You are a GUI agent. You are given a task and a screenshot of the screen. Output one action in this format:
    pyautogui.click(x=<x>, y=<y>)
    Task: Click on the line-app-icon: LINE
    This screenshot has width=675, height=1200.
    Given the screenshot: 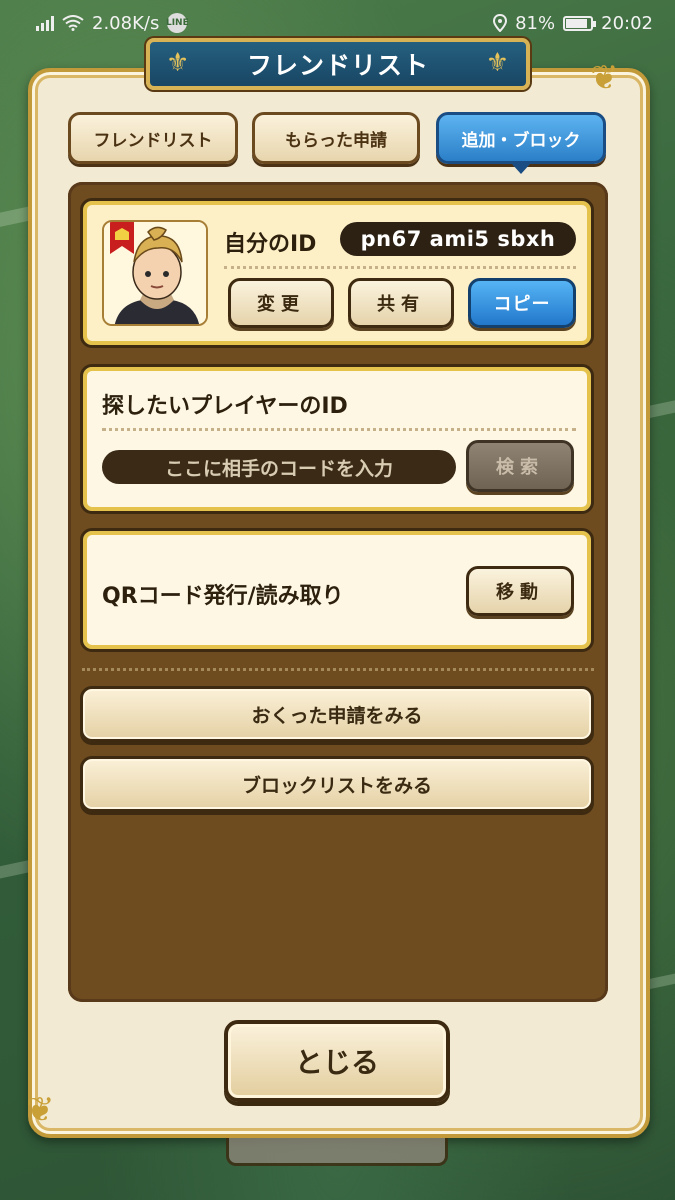 What is the action you would take?
    pyautogui.click(x=177, y=23)
    